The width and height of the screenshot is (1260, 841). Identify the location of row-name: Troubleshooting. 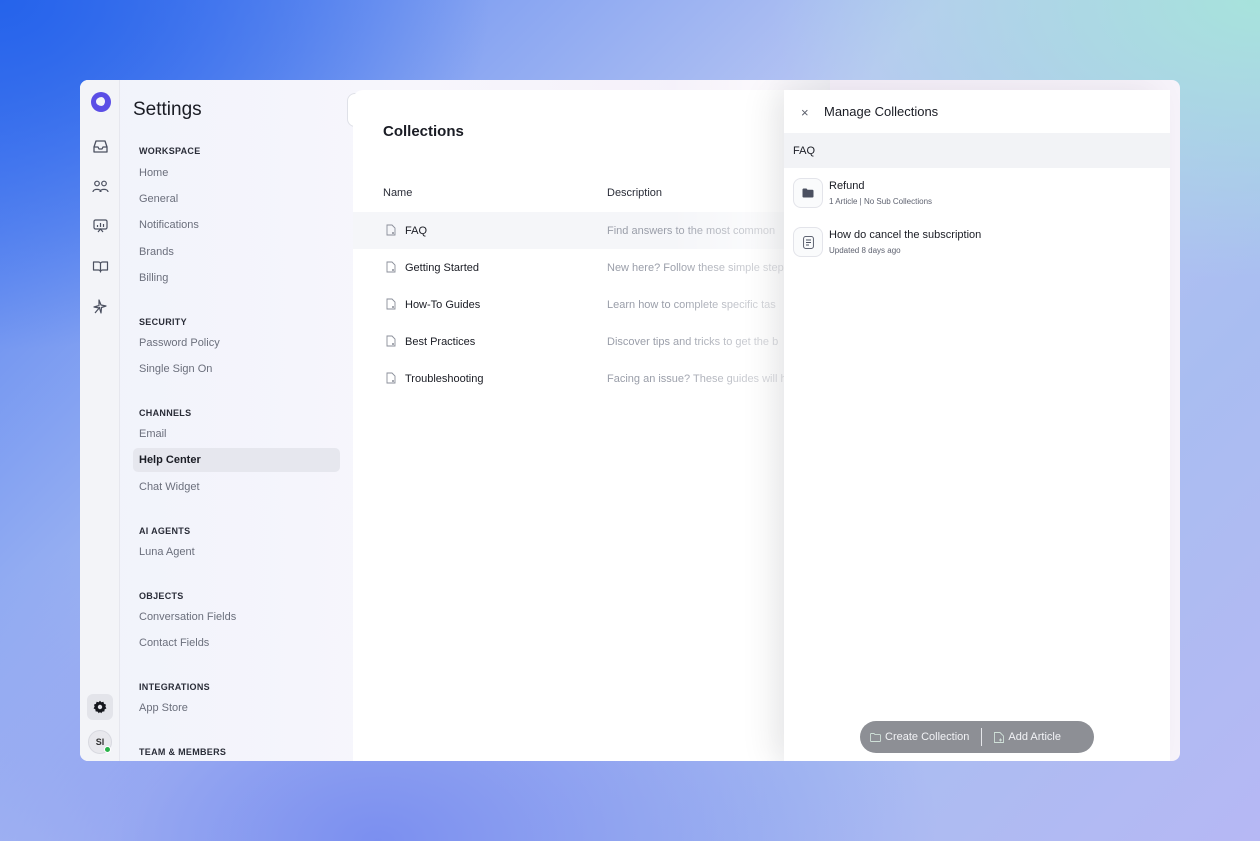
(444, 378).